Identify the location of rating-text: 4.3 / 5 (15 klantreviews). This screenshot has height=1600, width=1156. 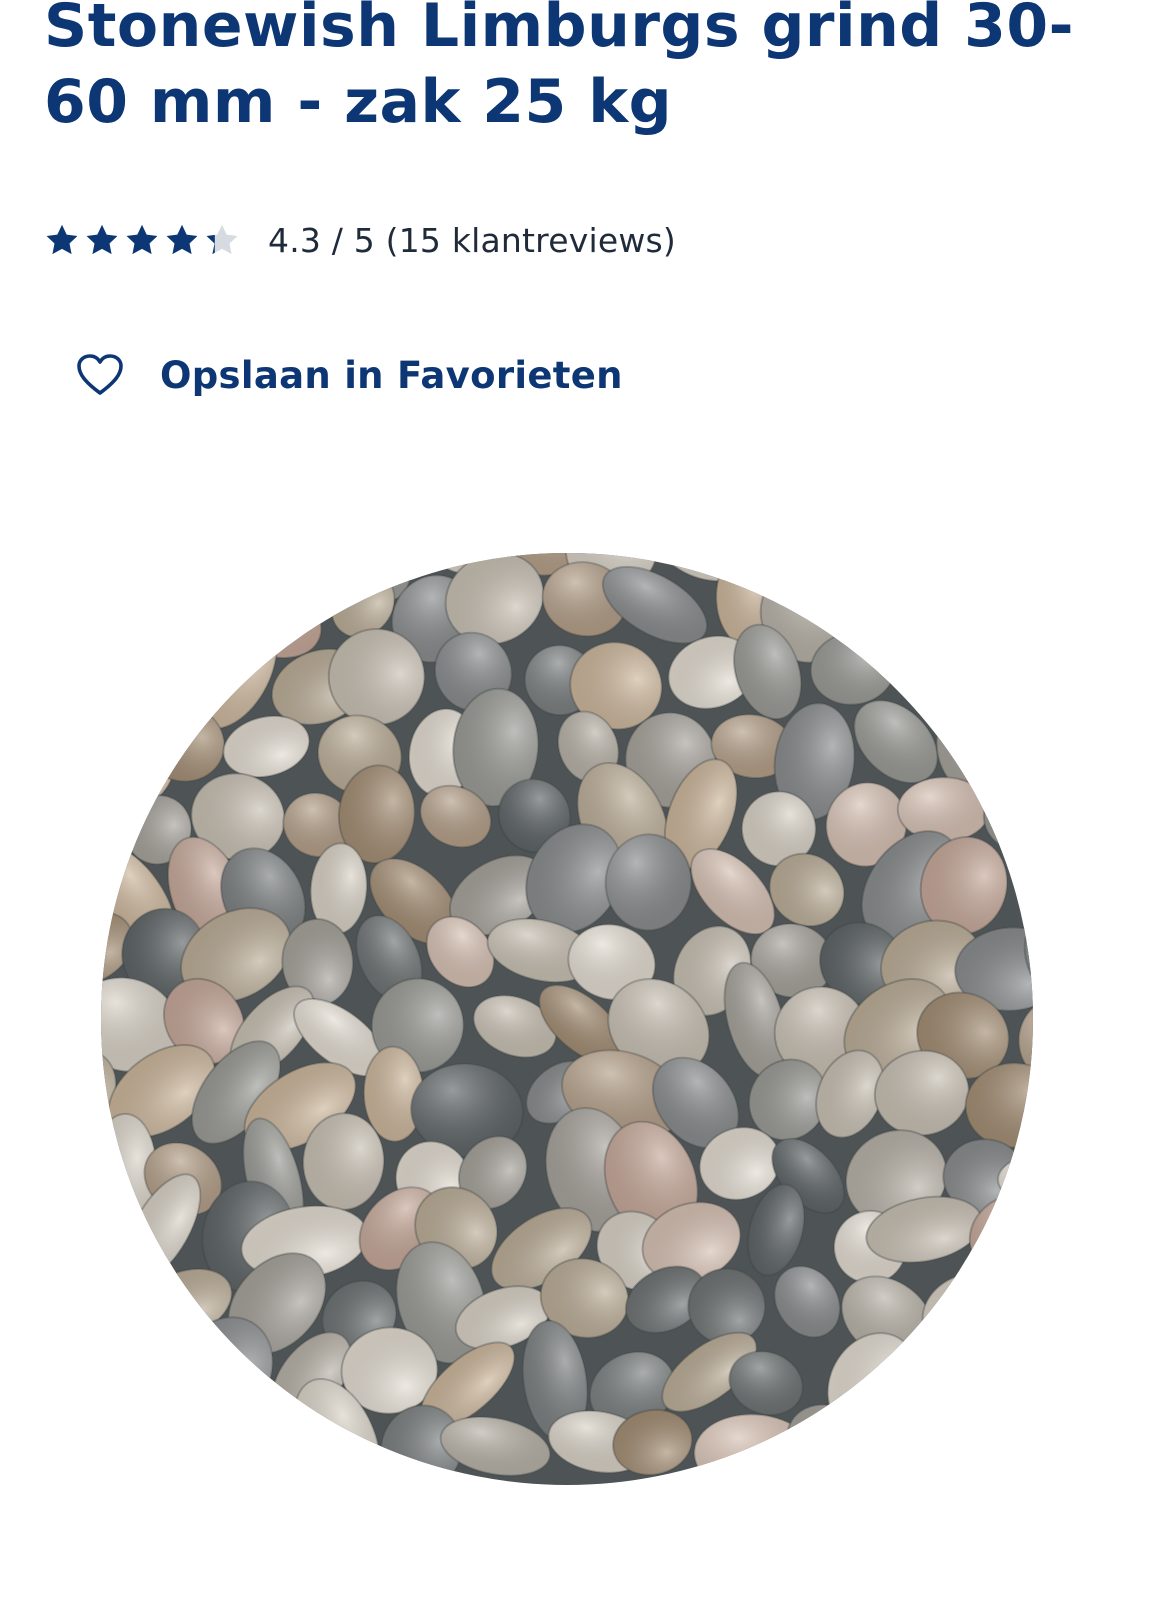
(472, 240).